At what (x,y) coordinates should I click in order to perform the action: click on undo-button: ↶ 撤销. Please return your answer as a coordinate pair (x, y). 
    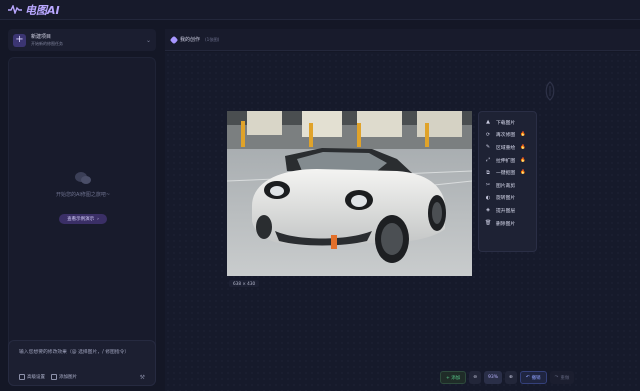
    Looking at the image, I should click on (533, 377).